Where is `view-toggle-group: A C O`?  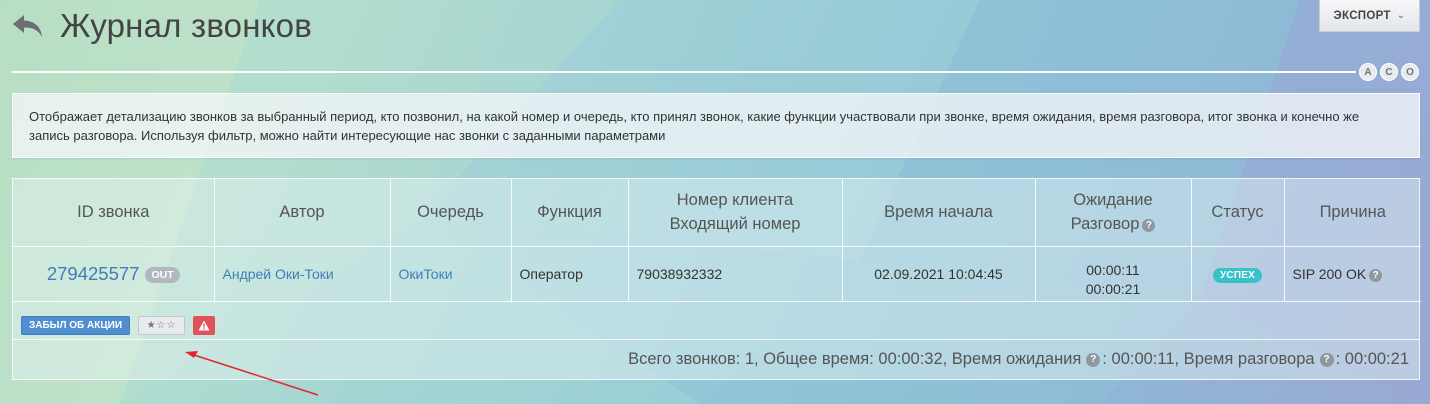 view-toggle-group: A C O is located at coordinates (1389, 72).